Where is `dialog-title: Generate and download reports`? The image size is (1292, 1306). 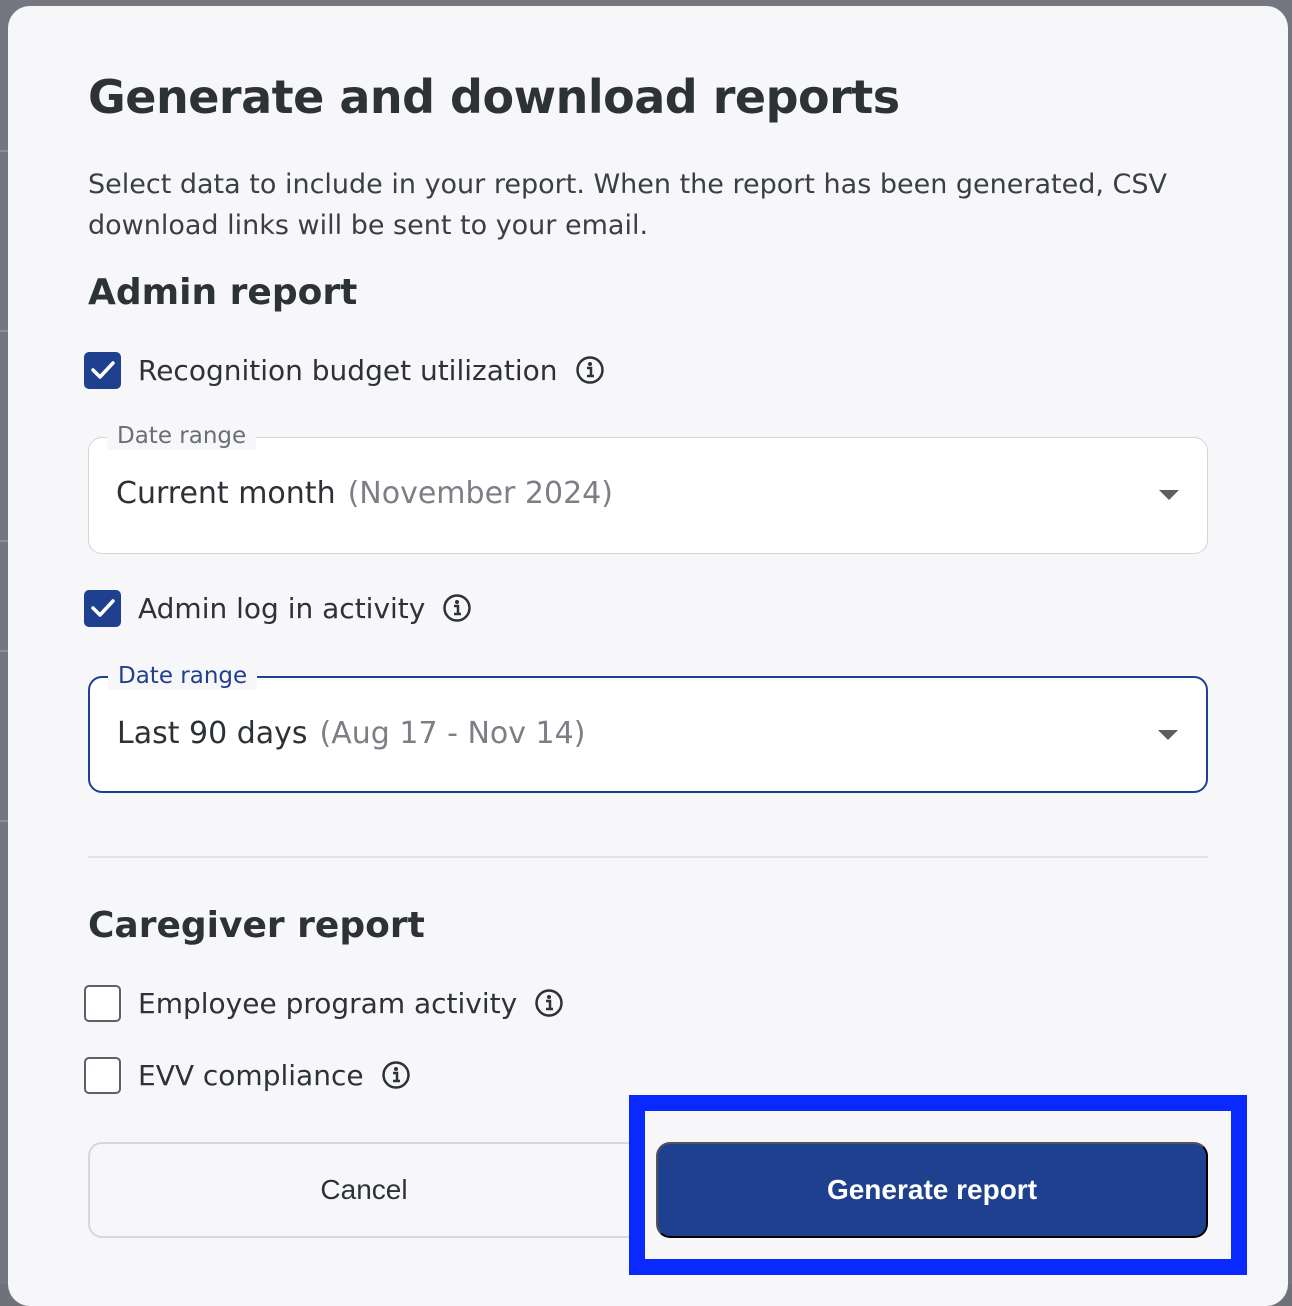 dialog-title: Generate and download reports is located at coordinates (494, 97).